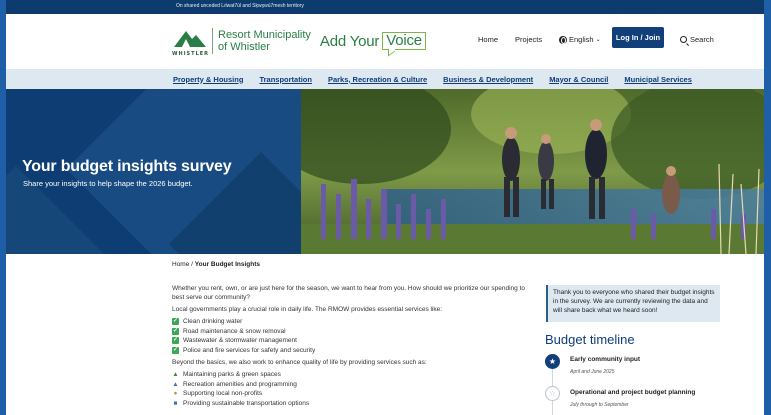 The height and width of the screenshot is (415, 771). What do you see at coordinates (175, 384) in the screenshot?
I see `mountain-icon: ▲` at bounding box center [175, 384].